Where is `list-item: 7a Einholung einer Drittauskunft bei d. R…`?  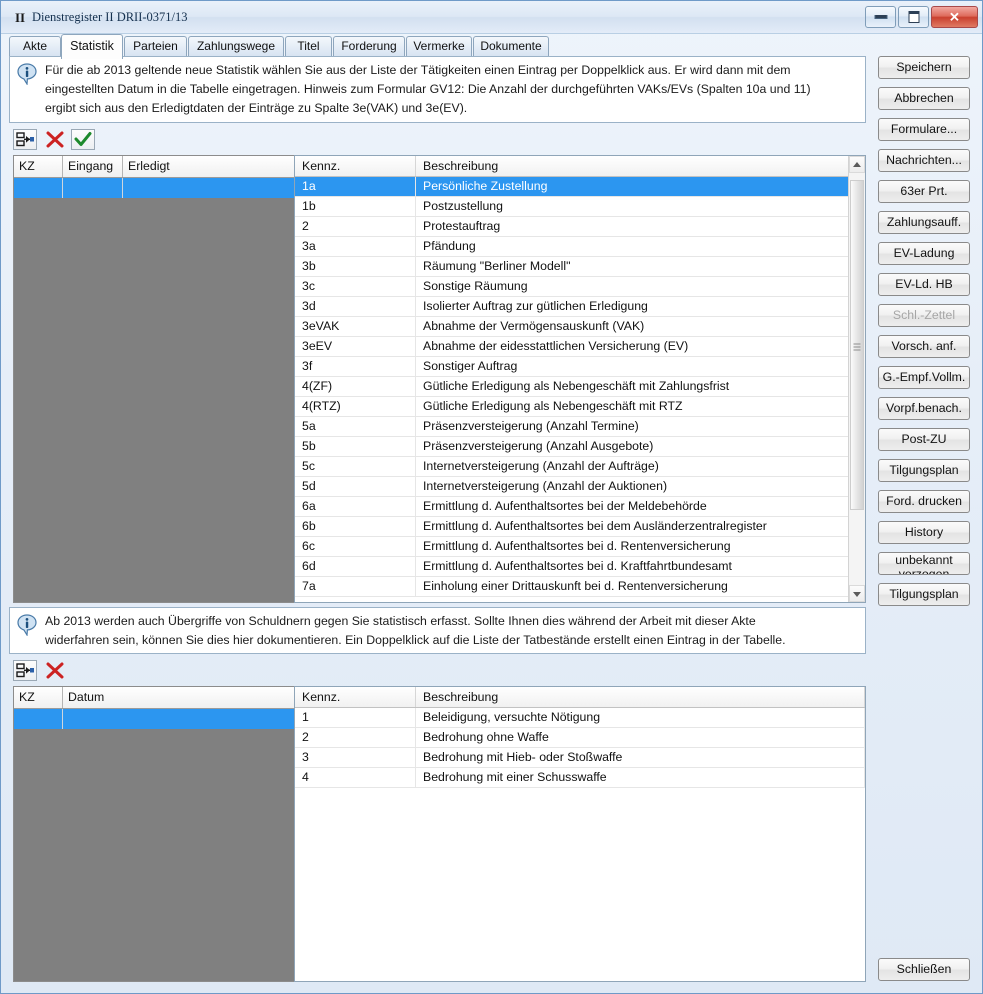
list-item: 7a Einholung einer Drittauskunft bei d. R… is located at coordinates (580, 587).